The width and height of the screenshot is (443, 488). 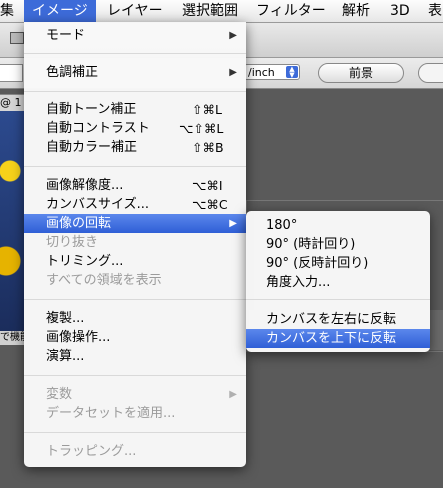 What do you see at coordinates (72, 72) in the screenshot?
I see `menu-item-label: 色調補正` at bounding box center [72, 72].